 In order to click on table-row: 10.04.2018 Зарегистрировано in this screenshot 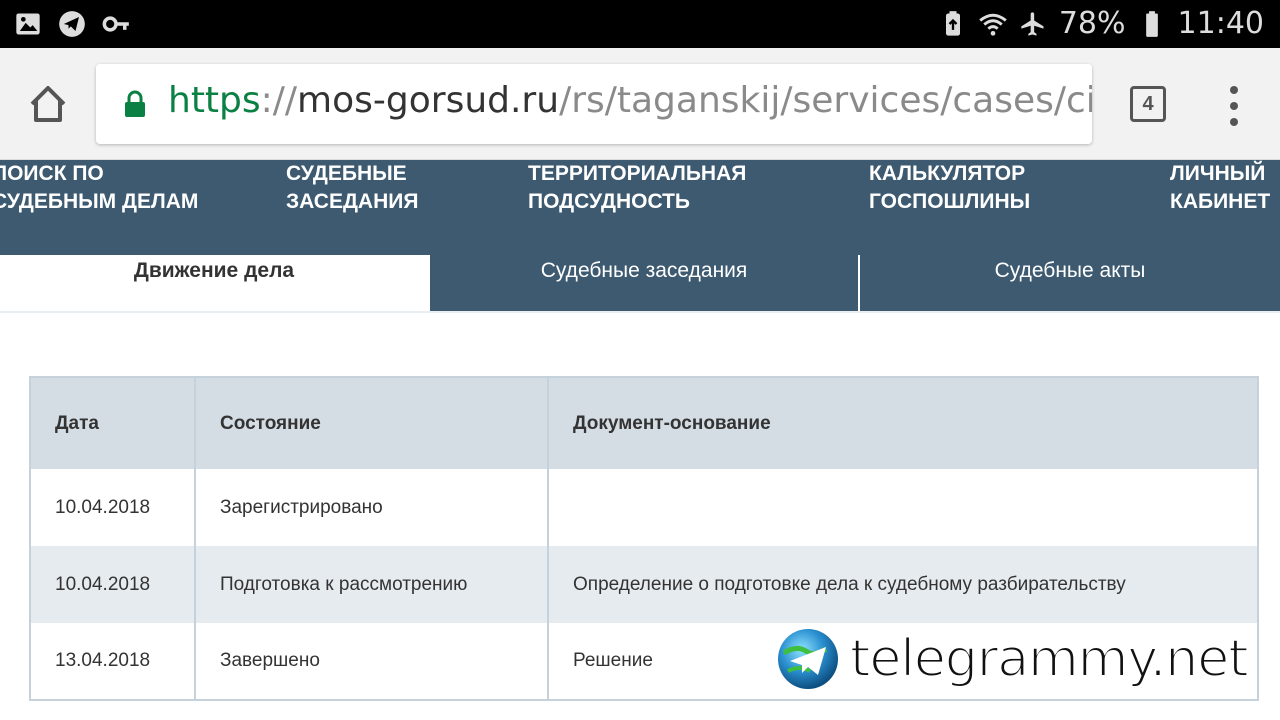, I will do `click(643, 507)`.